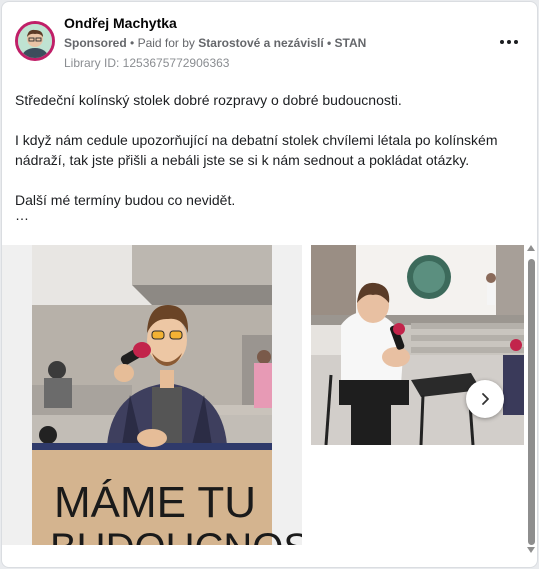 Image resolution: width=539 pixels, height=569 pixels. What do you see at coordinates (166, 43) in the screenshot?
I see `paid-for-prefix: Paid for by` at bounding box center [166, 43].